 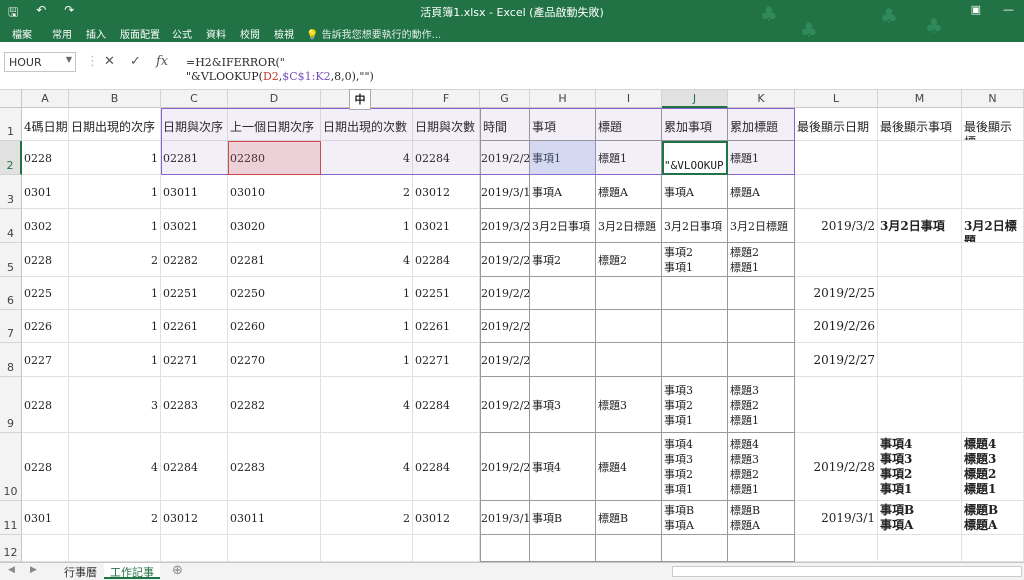 I want to click on cell-k9: 標題3 標題2 標題1, so click(x=761, y=405).